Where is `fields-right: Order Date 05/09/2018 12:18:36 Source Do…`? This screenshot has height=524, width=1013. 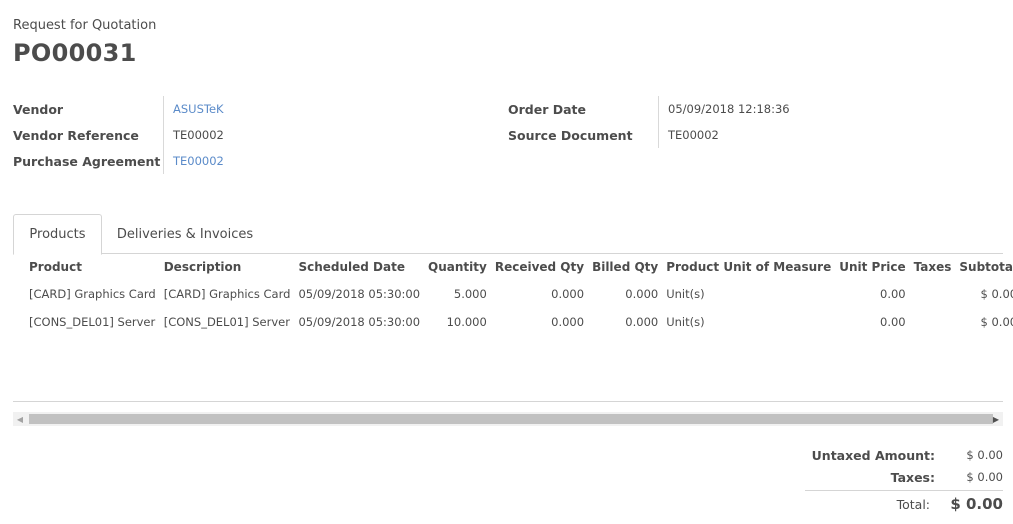
fields-right: Order Date 05/09/2018 12:18:36 Source Do… is located at coordinates (753, 122).